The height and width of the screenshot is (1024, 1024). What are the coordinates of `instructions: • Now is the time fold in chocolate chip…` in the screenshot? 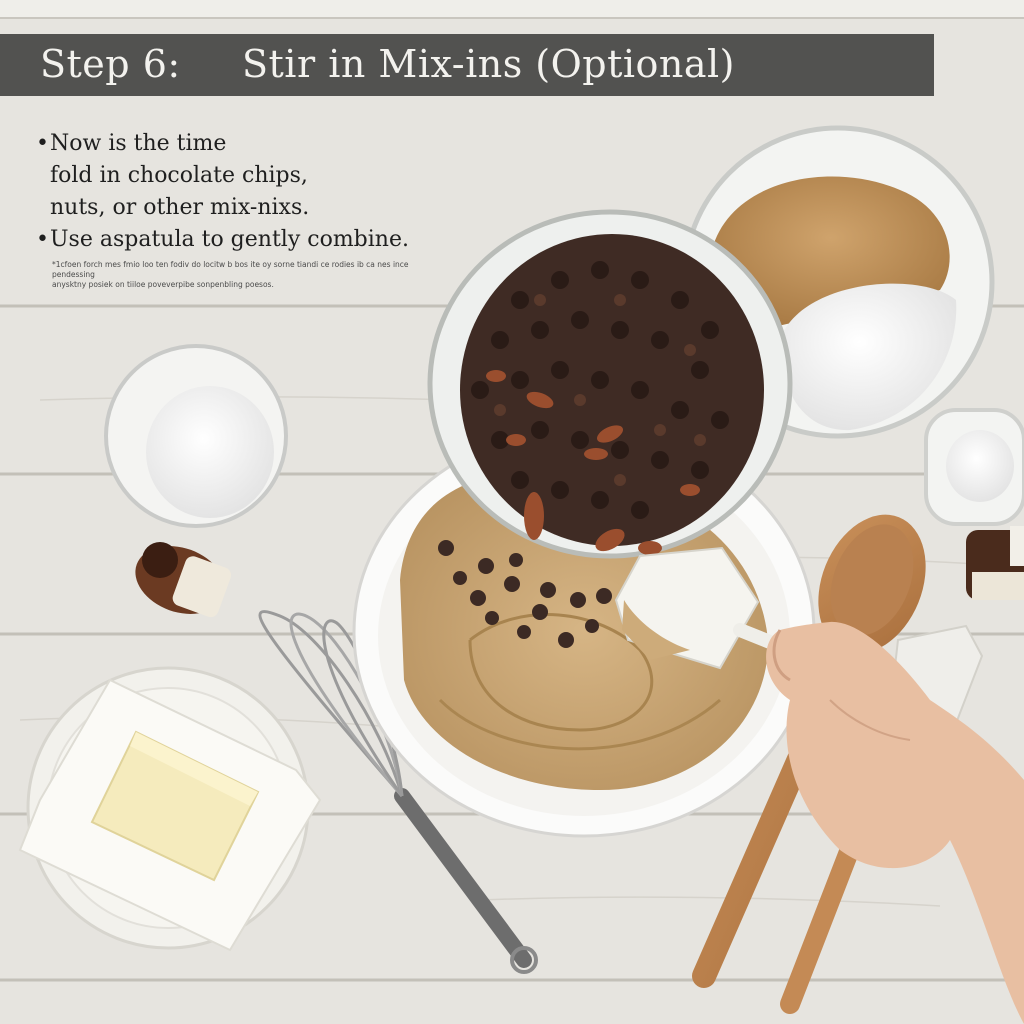 It's located at (246, 192).